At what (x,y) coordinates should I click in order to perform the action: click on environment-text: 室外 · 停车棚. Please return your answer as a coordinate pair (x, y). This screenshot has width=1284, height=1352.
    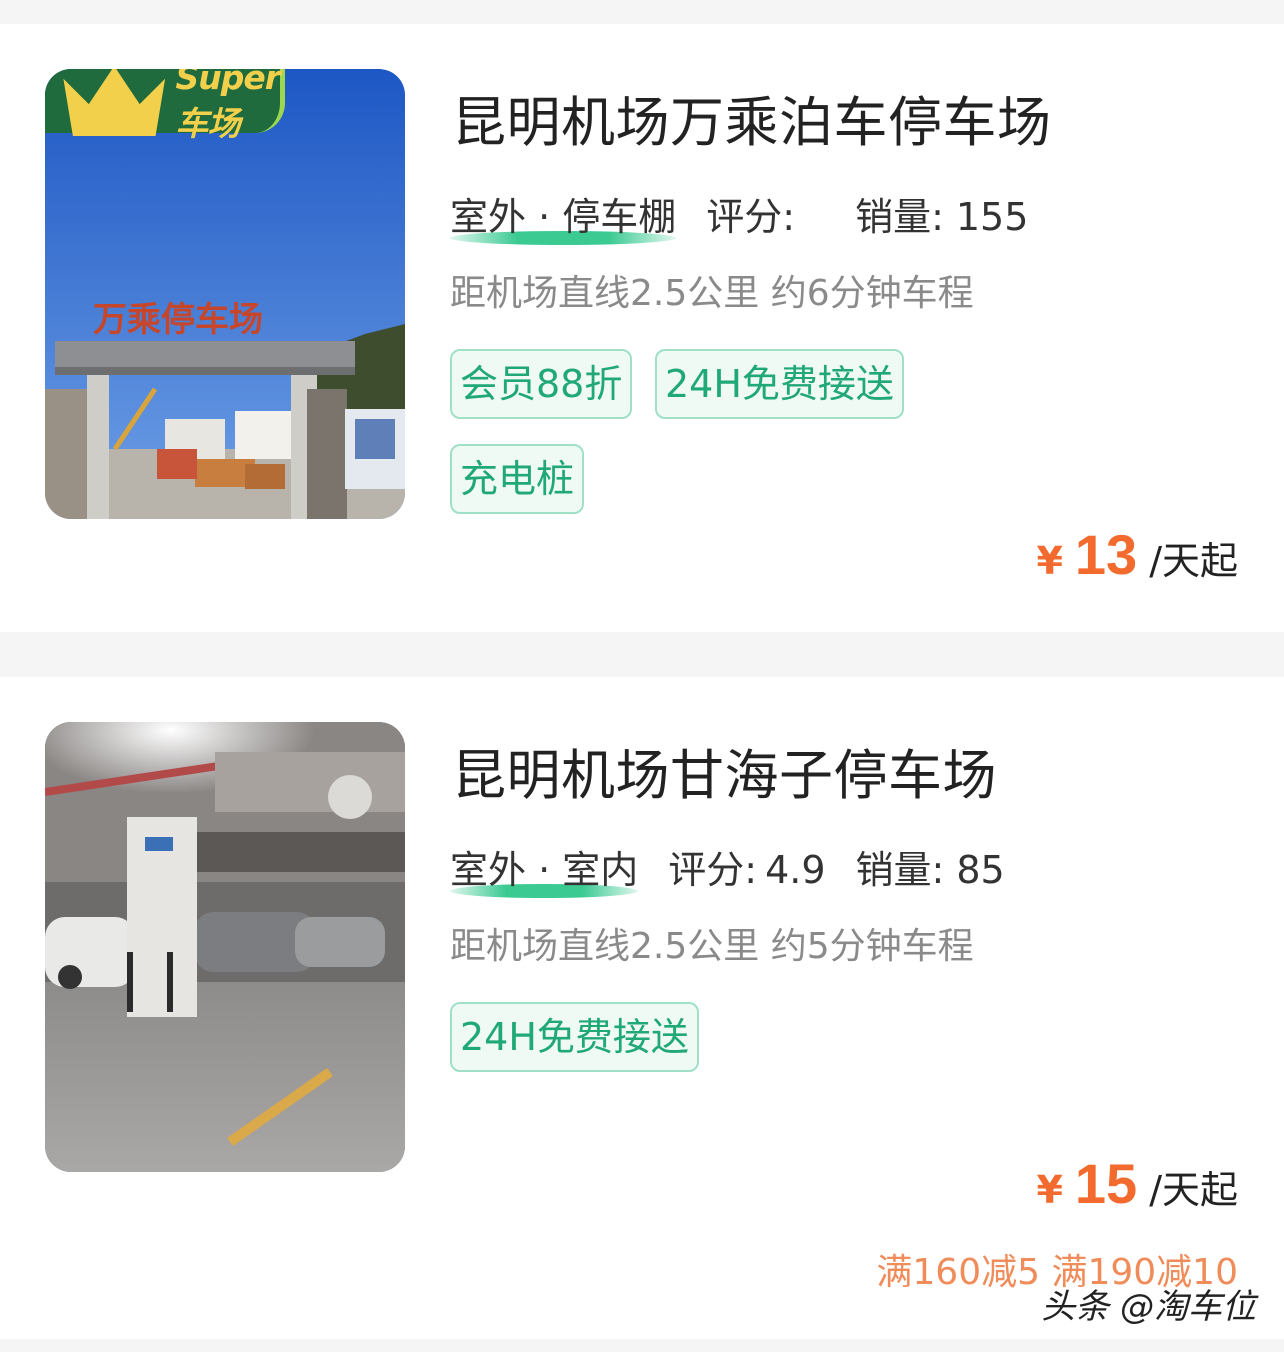
    Looking at the image, I should click on (563, 217).